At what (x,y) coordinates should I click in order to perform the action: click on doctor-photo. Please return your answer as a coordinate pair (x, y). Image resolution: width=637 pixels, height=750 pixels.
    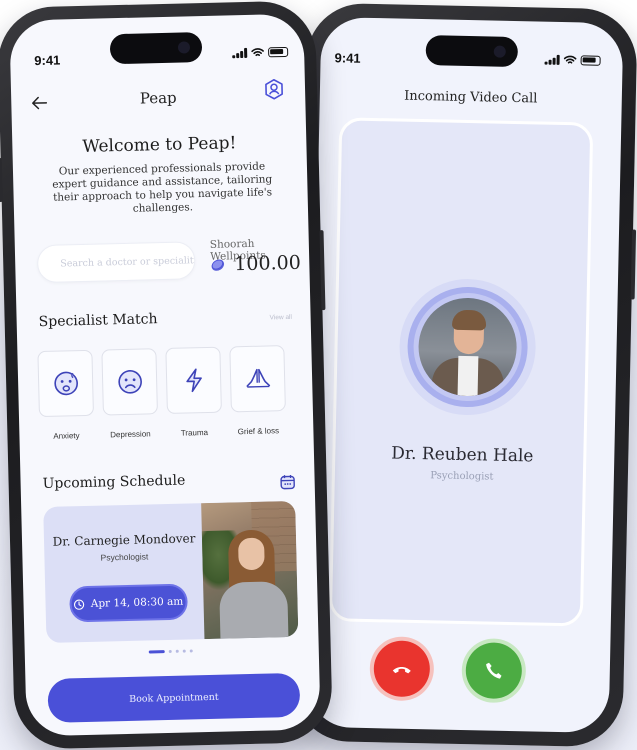
    Looking at the image, I should click on (250, 571).